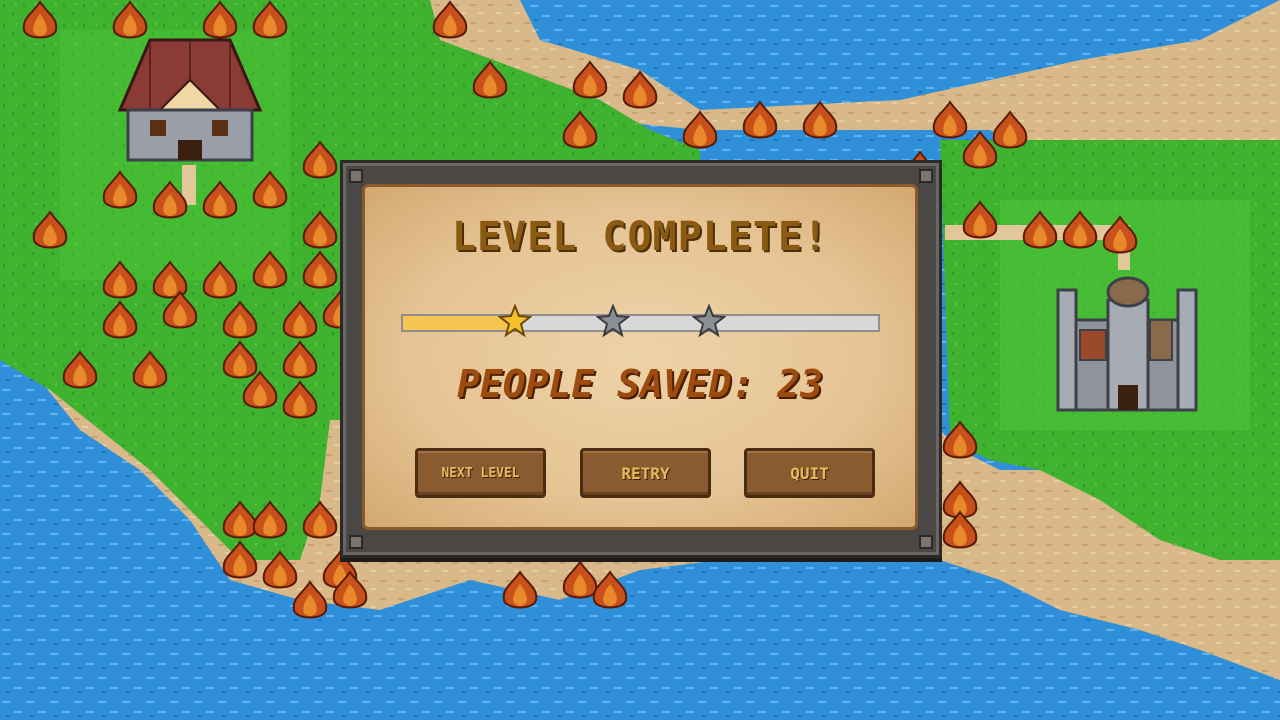  I want to click on level-complete-title: LEVEL COMPLETE!, so click(640, 237).